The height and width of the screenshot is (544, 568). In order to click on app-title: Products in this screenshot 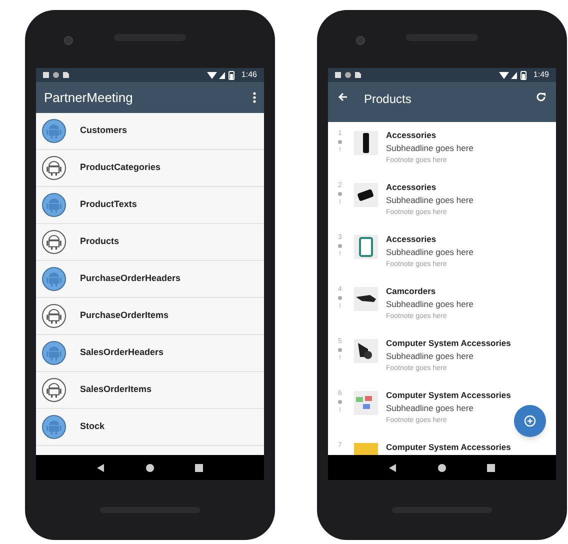, I will do `click(388, 99)`.